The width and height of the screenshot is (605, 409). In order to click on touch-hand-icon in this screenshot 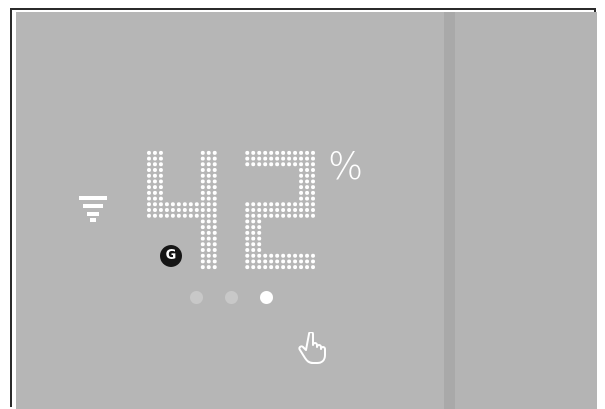, I will do `click(312, 348)`.